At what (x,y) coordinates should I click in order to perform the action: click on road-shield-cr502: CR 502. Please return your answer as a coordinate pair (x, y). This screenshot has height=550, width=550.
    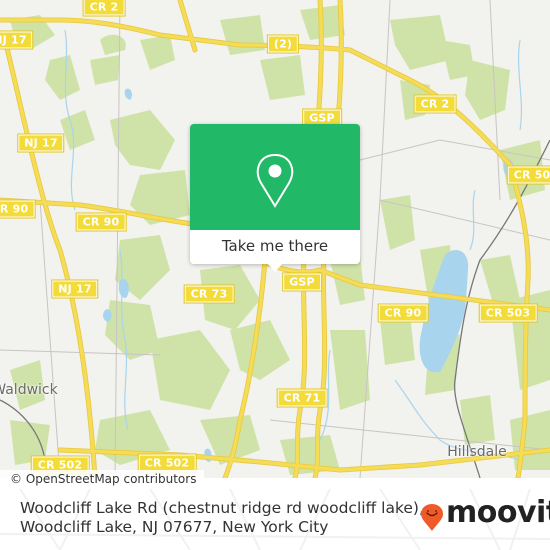
    Looking at the image, I should click on (167, 463).